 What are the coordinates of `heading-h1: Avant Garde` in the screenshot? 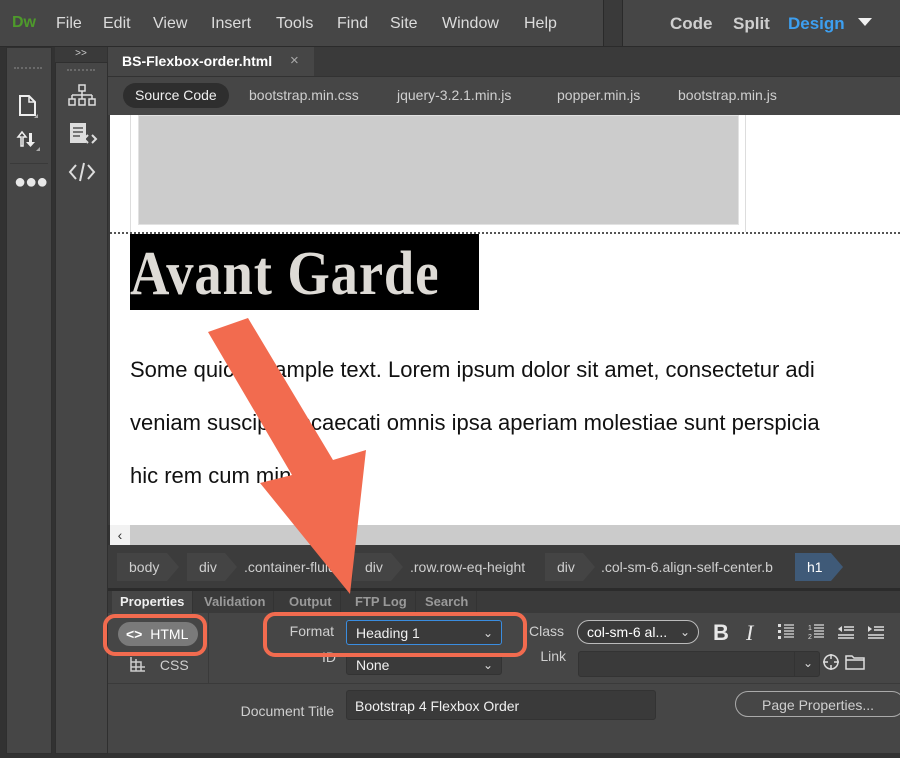 It's located at (283, 272).